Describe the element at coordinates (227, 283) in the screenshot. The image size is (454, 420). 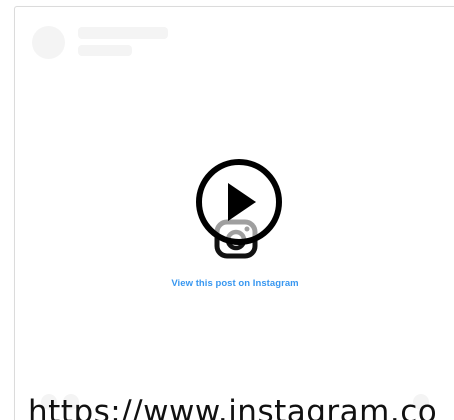
I see `view-on-instagram-link: View this post on Instagram` at that location.